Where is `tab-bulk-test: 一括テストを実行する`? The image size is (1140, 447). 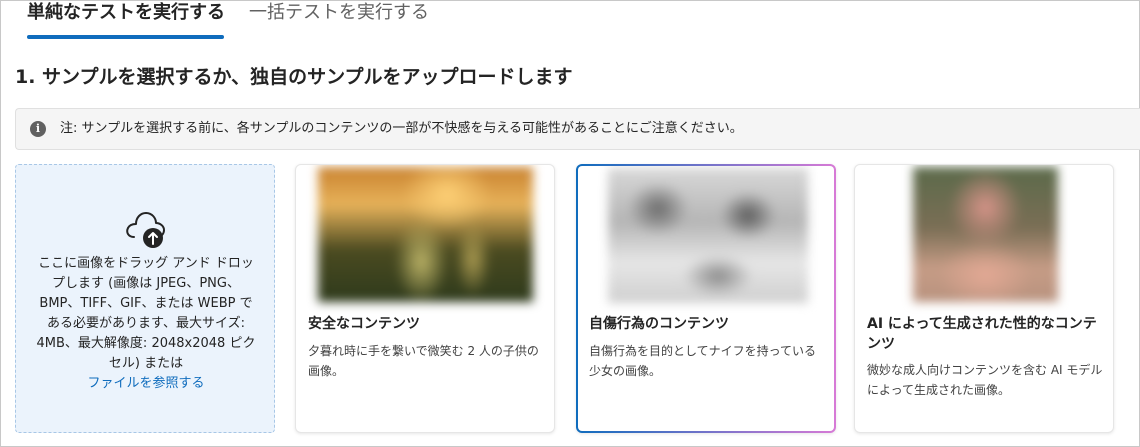 tab-bulk-test: 一括テストを実行する is located at coordinates (339, 20).